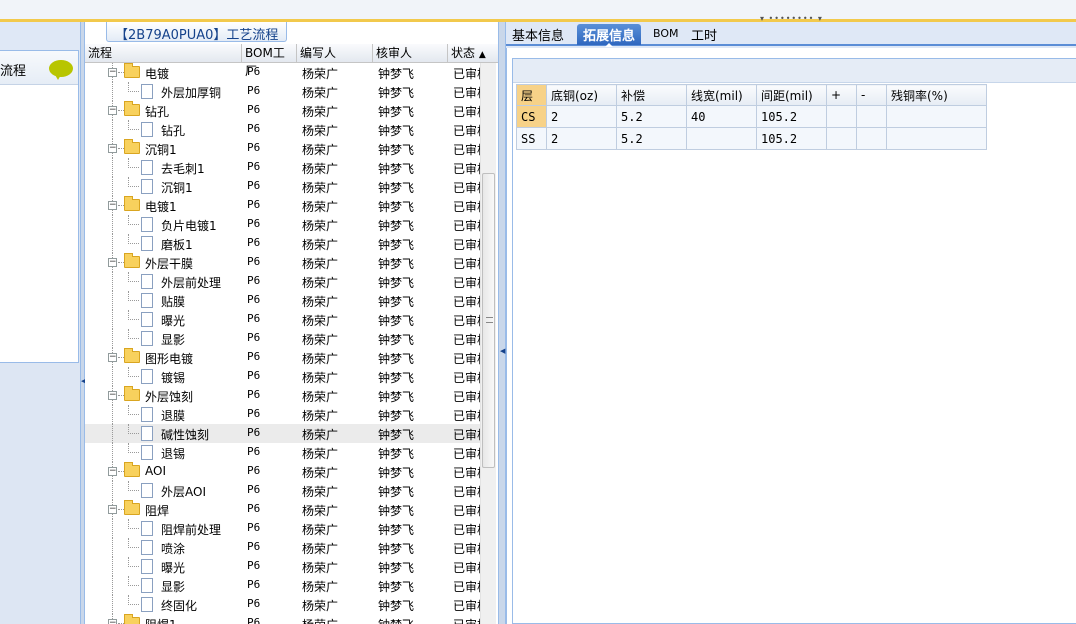 The height and width of the screenshot is (624, 1076). I want to click on cell-line-width, so click(721, 138).